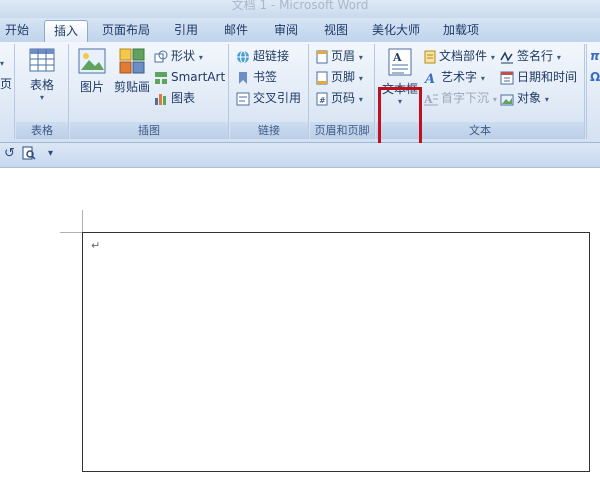 The height and width of the screenshot is (485, 600). Describe the element at coordinates (494, 99) in the screenshot. I see `dropcap-dropdown-arrow: ▾` at that location.